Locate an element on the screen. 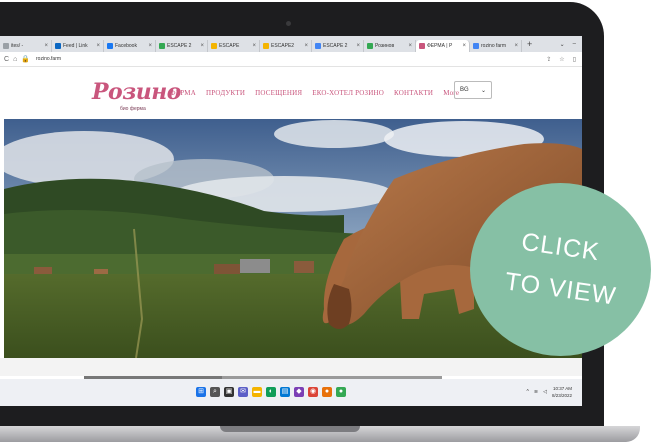 This screenshot has width=670, height=442. browser-tab: ФЕРМА | Р × is located at coordinates (443, 45).